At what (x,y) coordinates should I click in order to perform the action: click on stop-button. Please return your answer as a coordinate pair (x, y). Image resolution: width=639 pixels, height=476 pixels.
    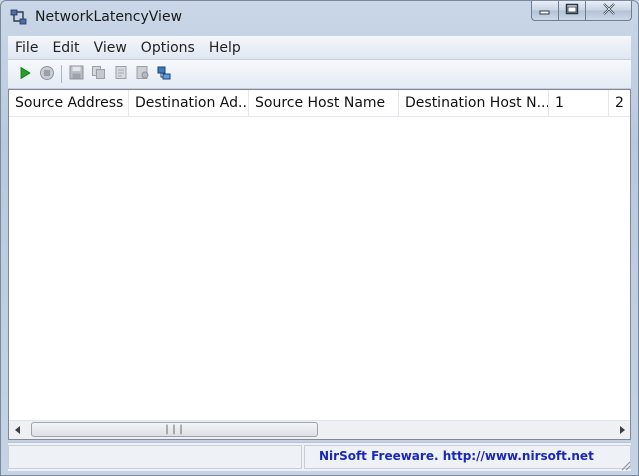
    Looking at the image, I should click on (47, 74).